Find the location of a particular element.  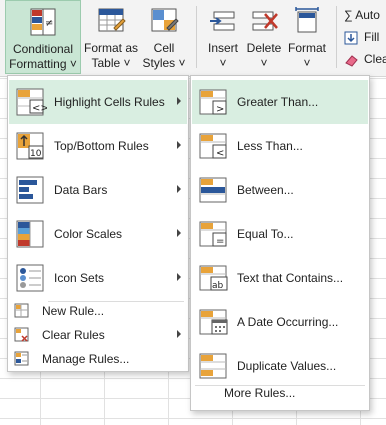

menu-item-label: Highlight Cells Rules is located at coordinates (109, 102).